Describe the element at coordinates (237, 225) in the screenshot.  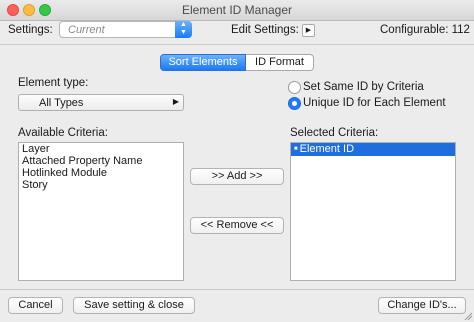
I see `remove-button: << Remove <<` at that location.